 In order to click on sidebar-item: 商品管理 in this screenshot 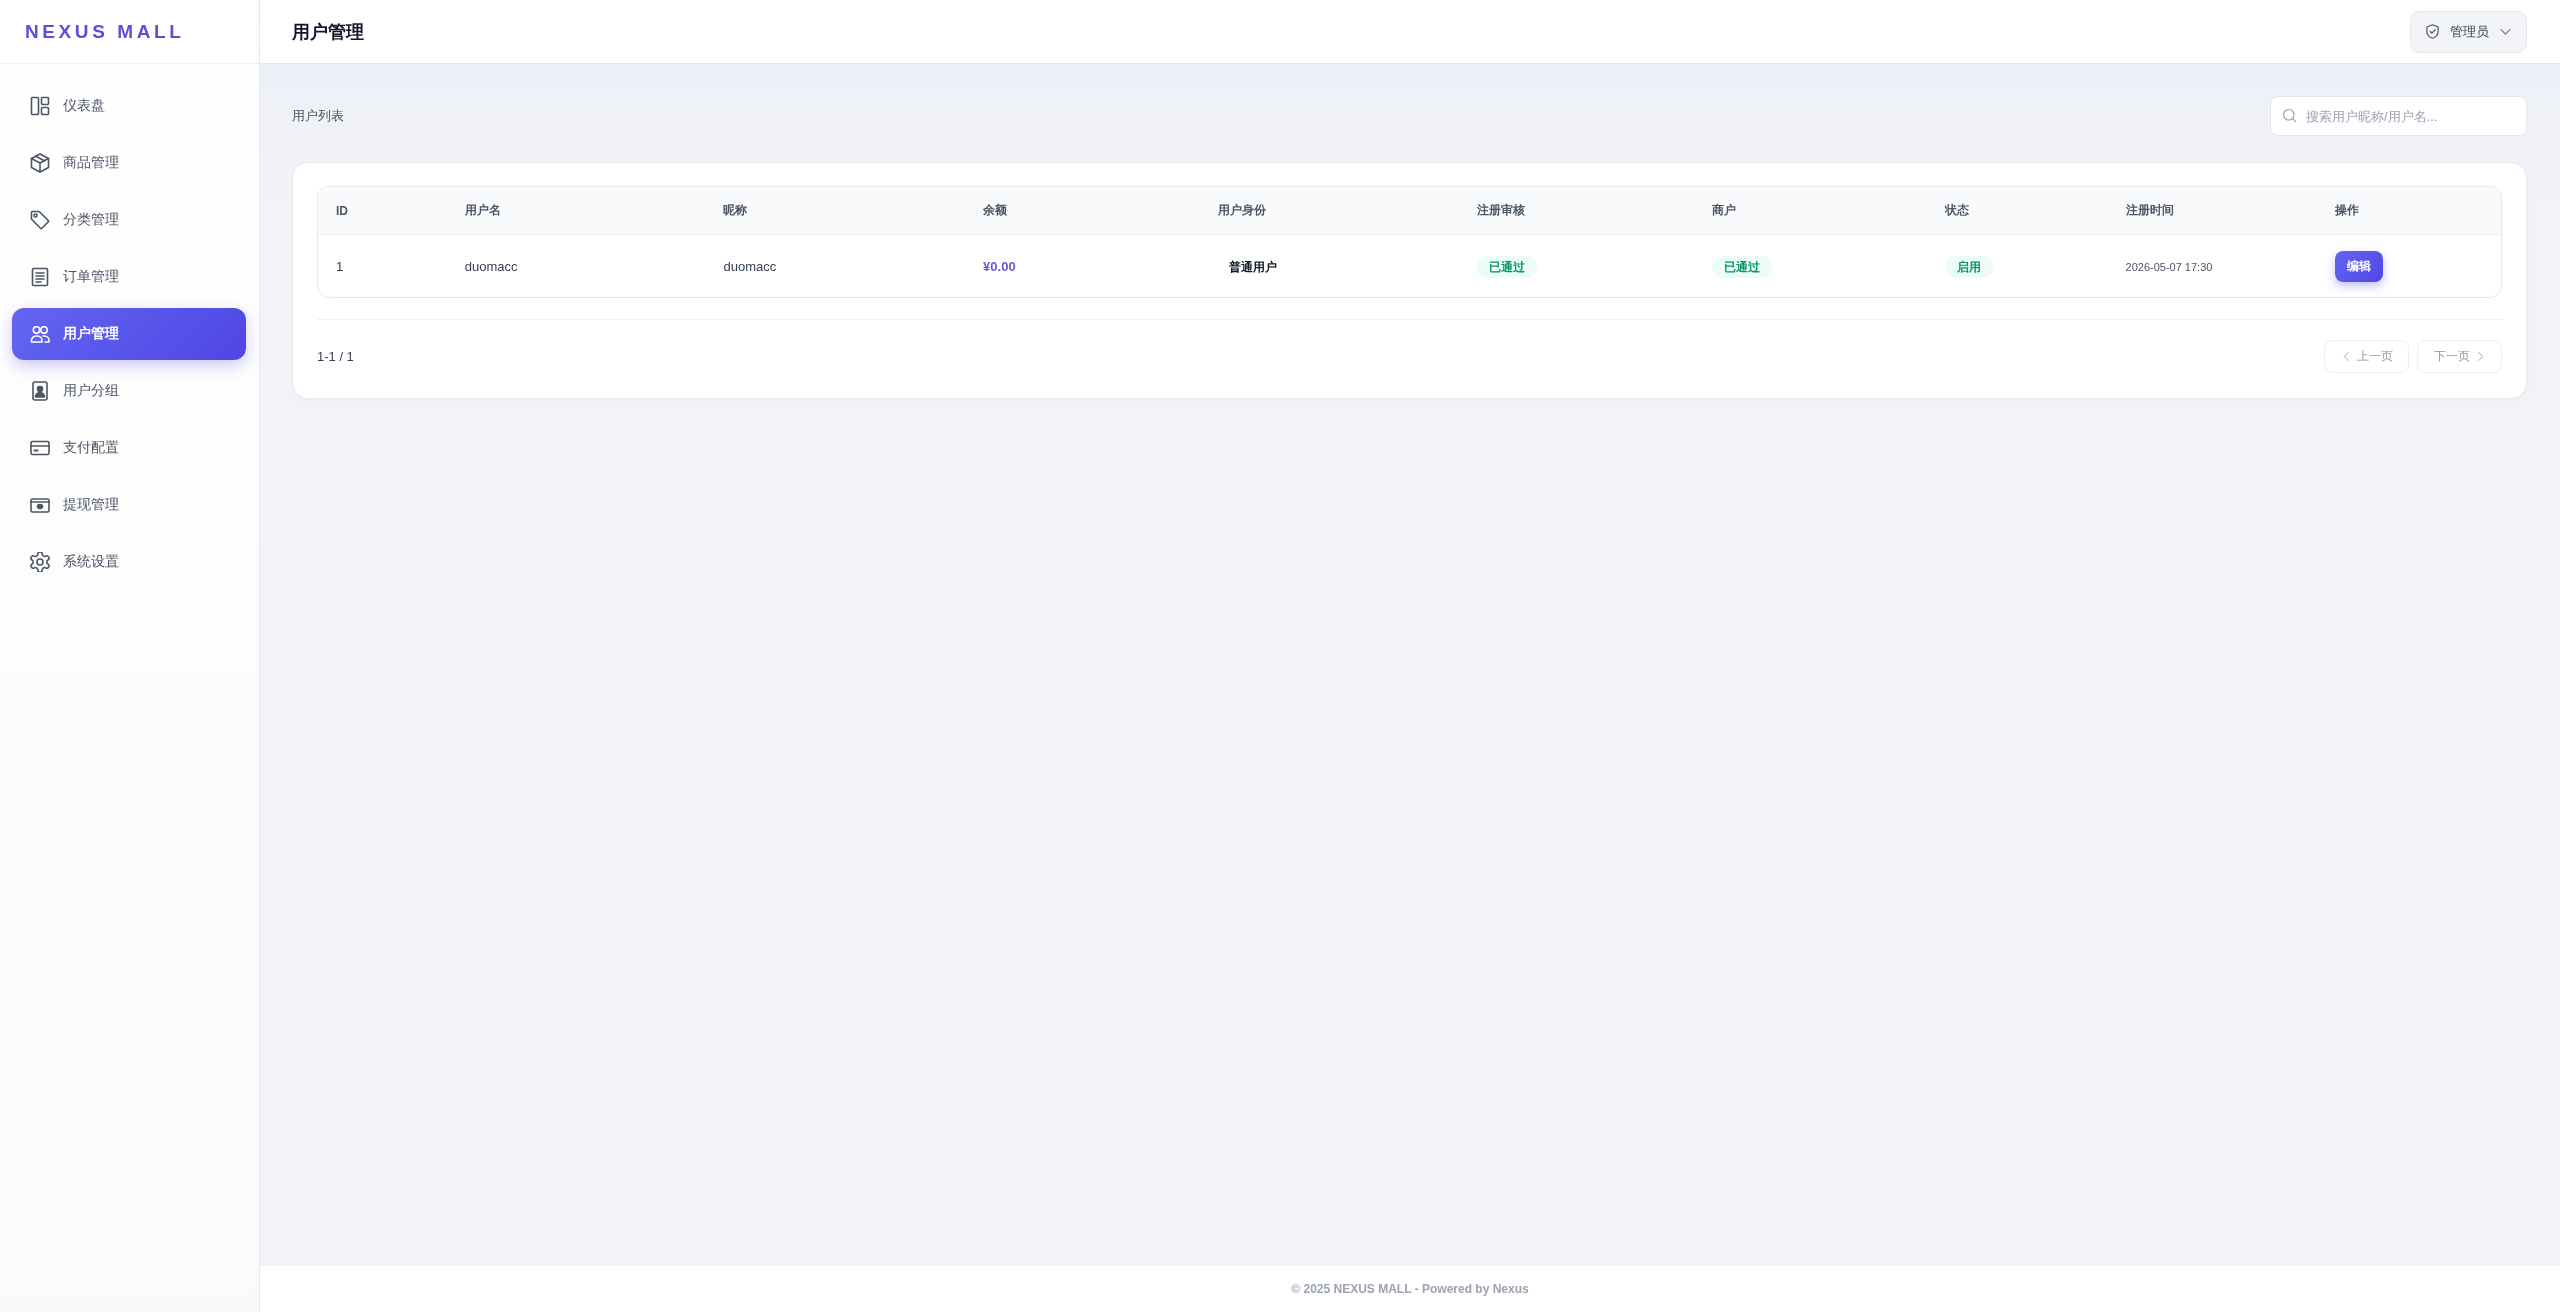, I will do `click(129, 163)`.